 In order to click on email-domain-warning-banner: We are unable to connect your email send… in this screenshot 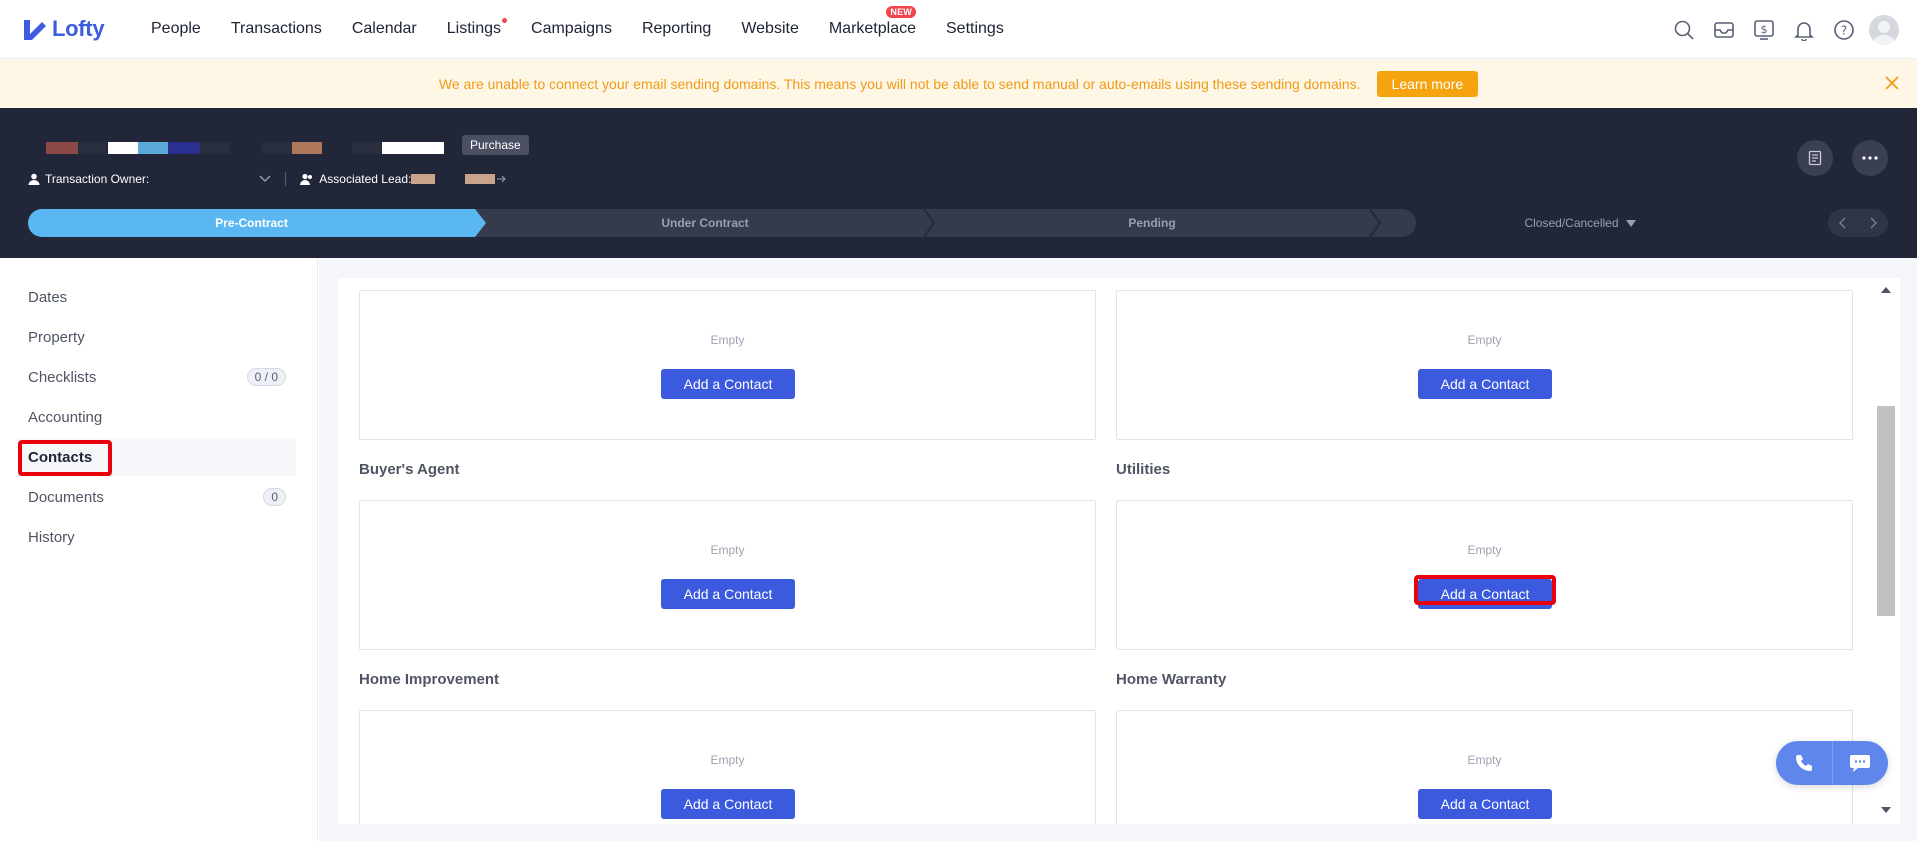, I will do `click(958, 83)`.